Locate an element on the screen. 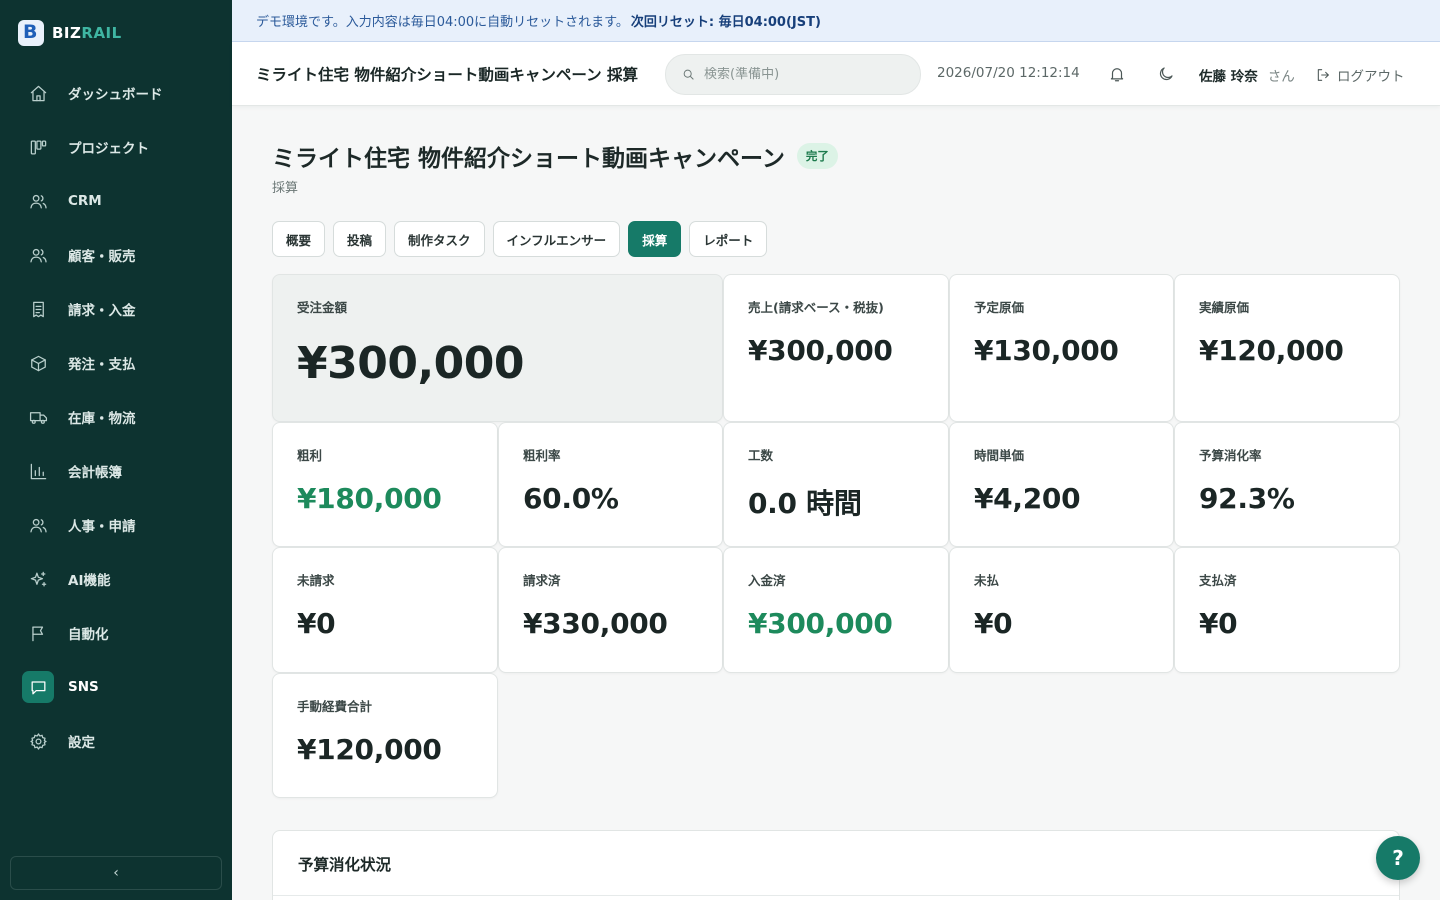  truck-icon is located at coordinates (38, 417).